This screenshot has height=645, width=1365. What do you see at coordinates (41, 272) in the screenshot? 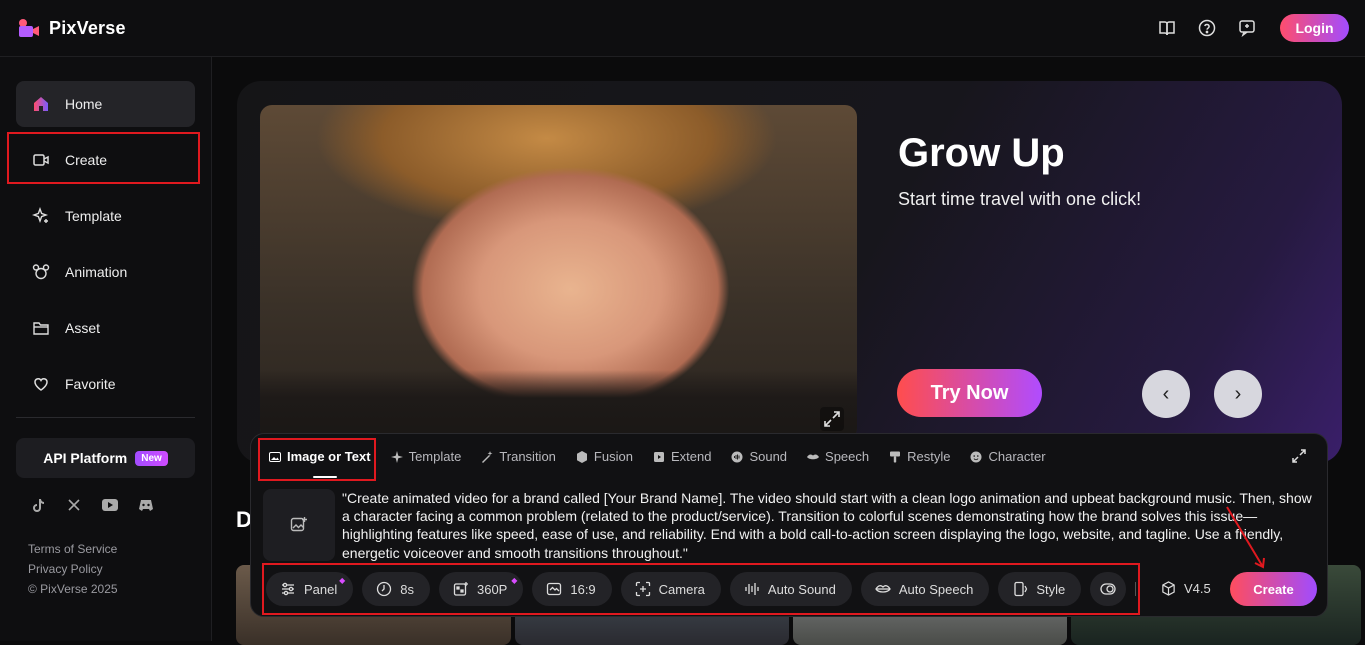
I see `mouse-ears-icon` at bounding box center [41, 272].